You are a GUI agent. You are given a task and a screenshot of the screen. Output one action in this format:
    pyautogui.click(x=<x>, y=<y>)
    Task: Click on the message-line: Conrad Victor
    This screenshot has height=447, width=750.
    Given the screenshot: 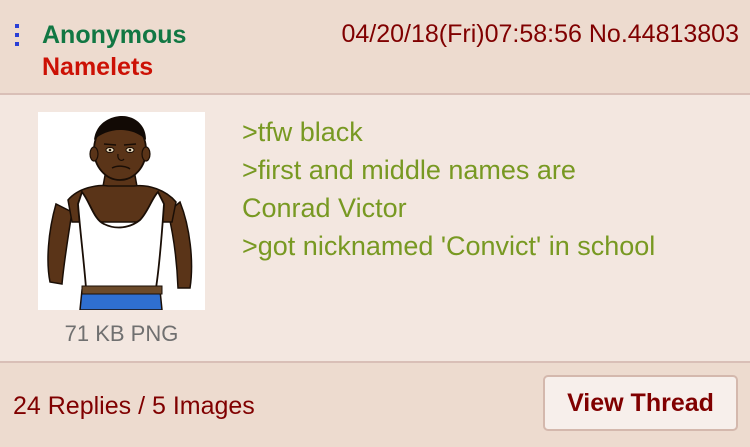 What is the action you would take?
    pyautogui.click(x=324, y=208)
    